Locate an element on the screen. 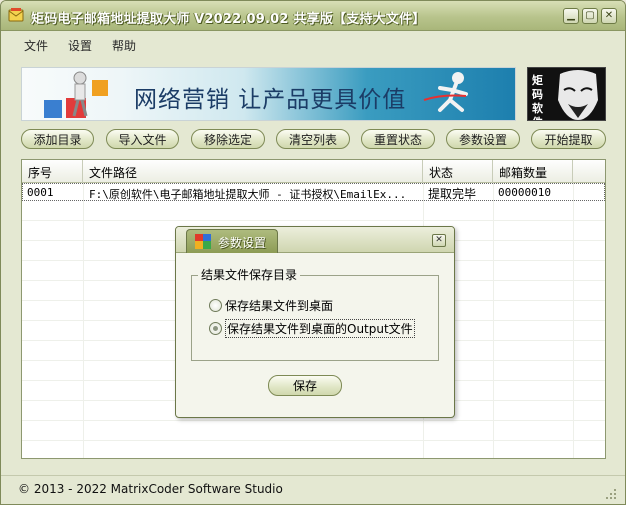 This screenshot has width=626, height=505. list-header: 序号 文件路径 状态 邮箱数量 is located at coordinates (313, 171).